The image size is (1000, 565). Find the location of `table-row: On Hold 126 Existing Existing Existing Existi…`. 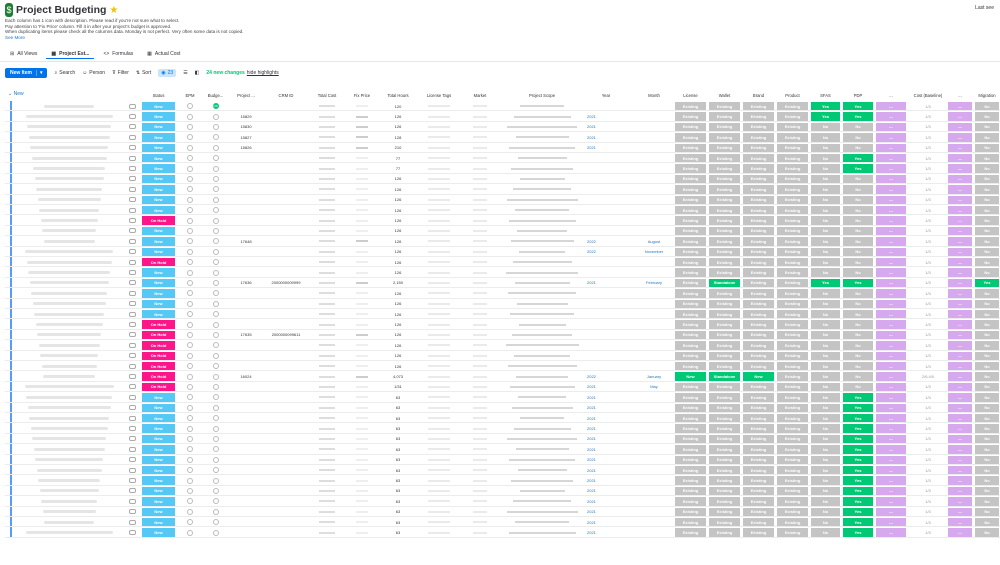

table-row: On Hold 126 Existing Existing Existing Existi… is located at coordinates (502, 355).